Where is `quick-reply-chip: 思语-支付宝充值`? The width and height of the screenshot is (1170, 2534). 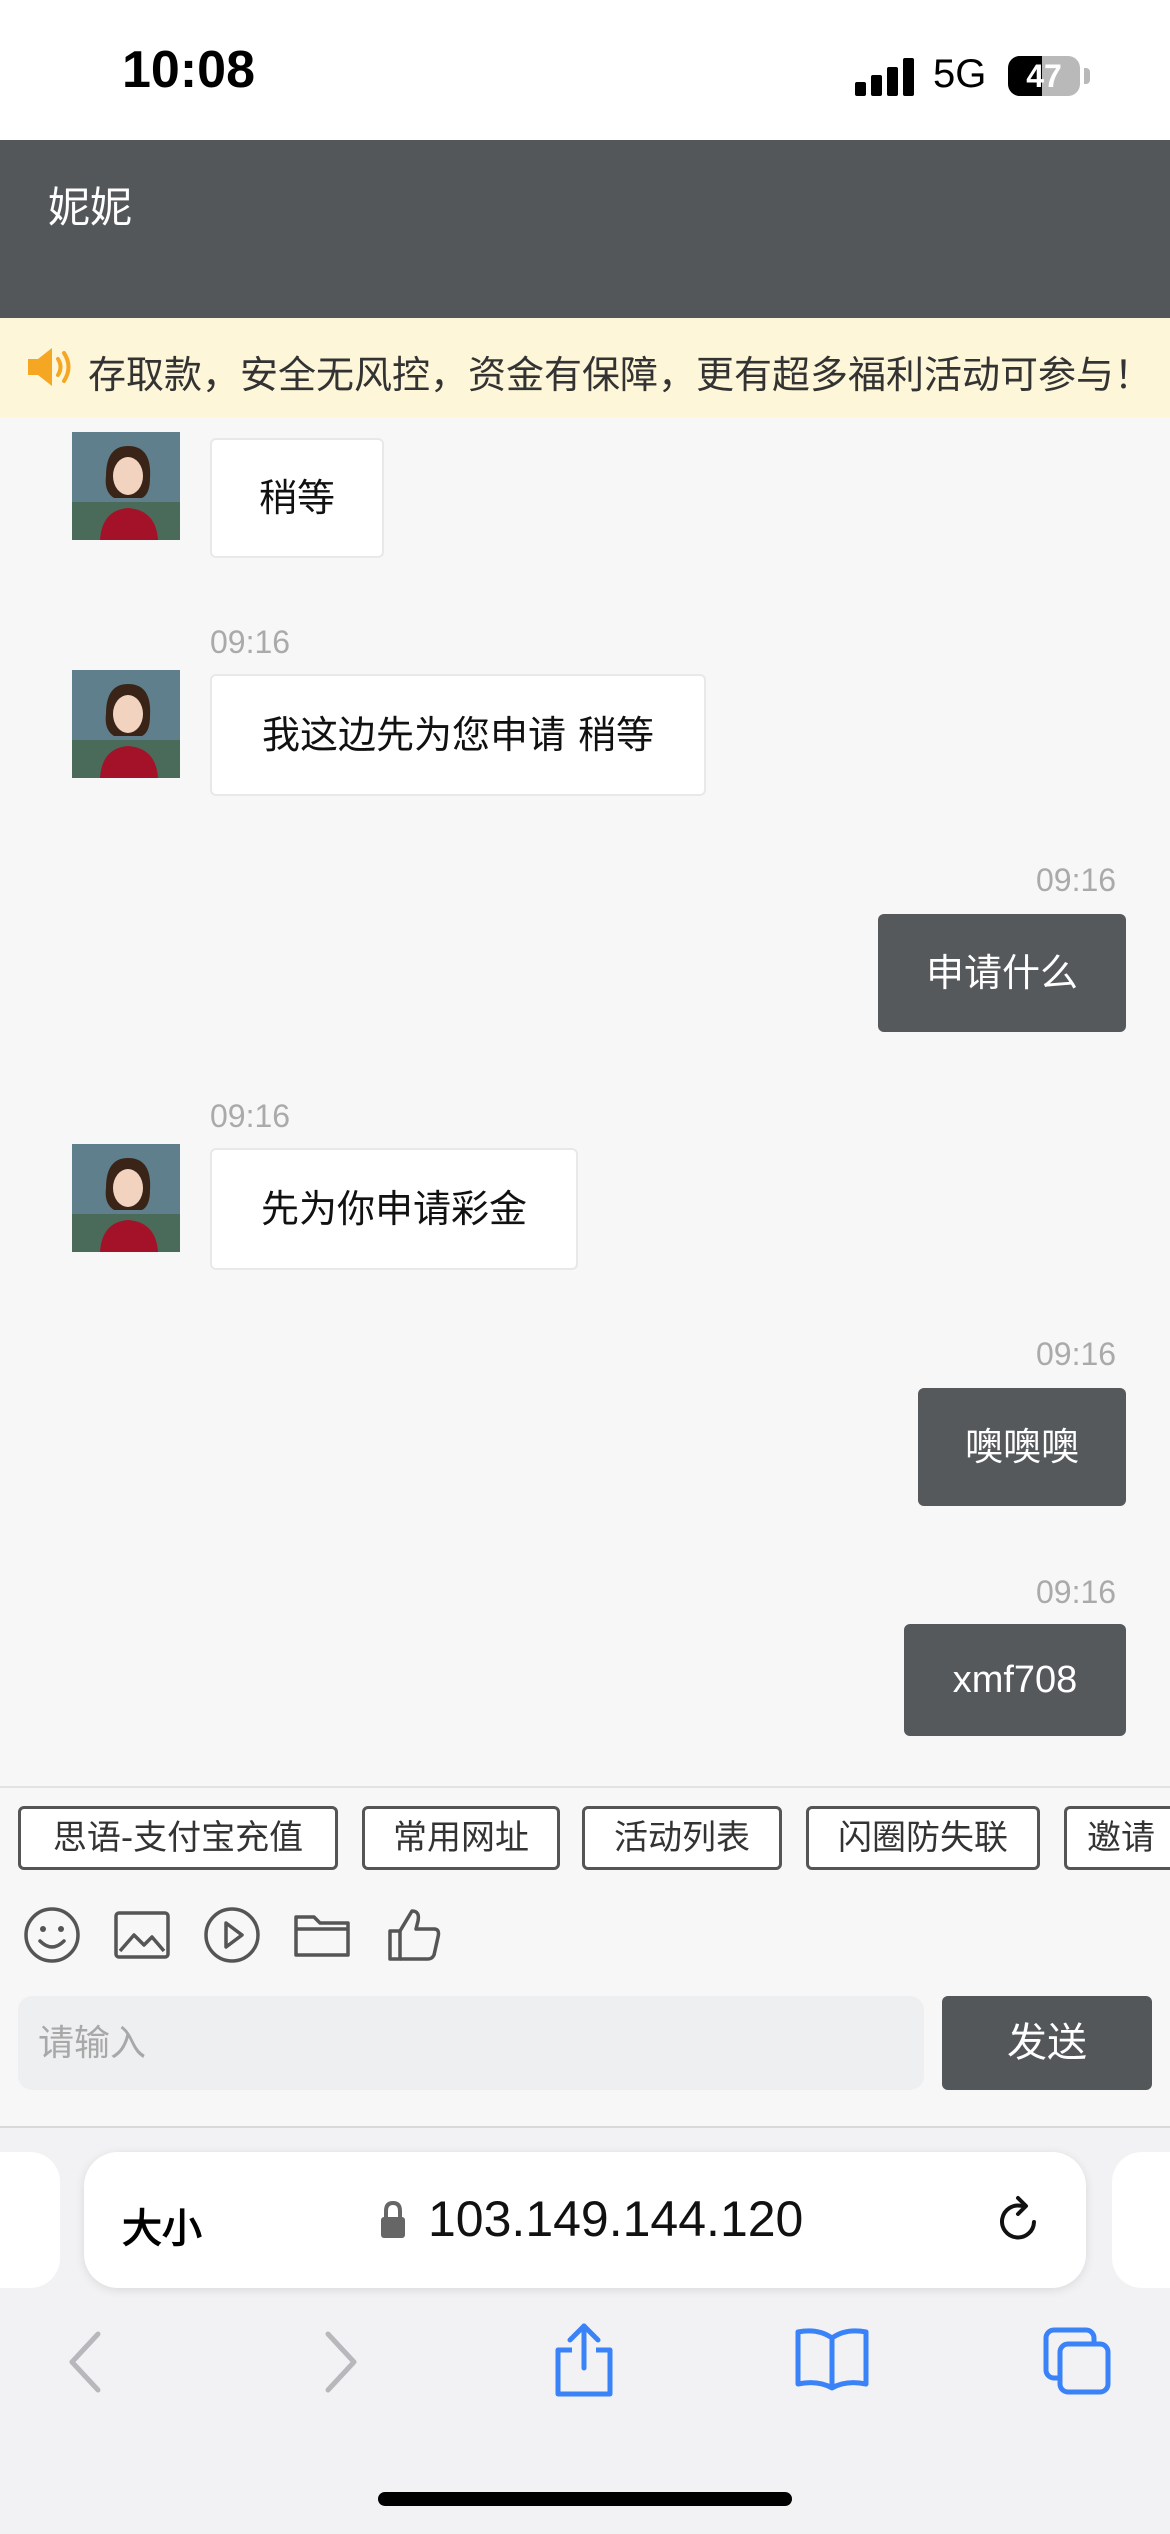
quick-reply-chip: 思语-支付宝充值 is located at coordinates (178, 1838).